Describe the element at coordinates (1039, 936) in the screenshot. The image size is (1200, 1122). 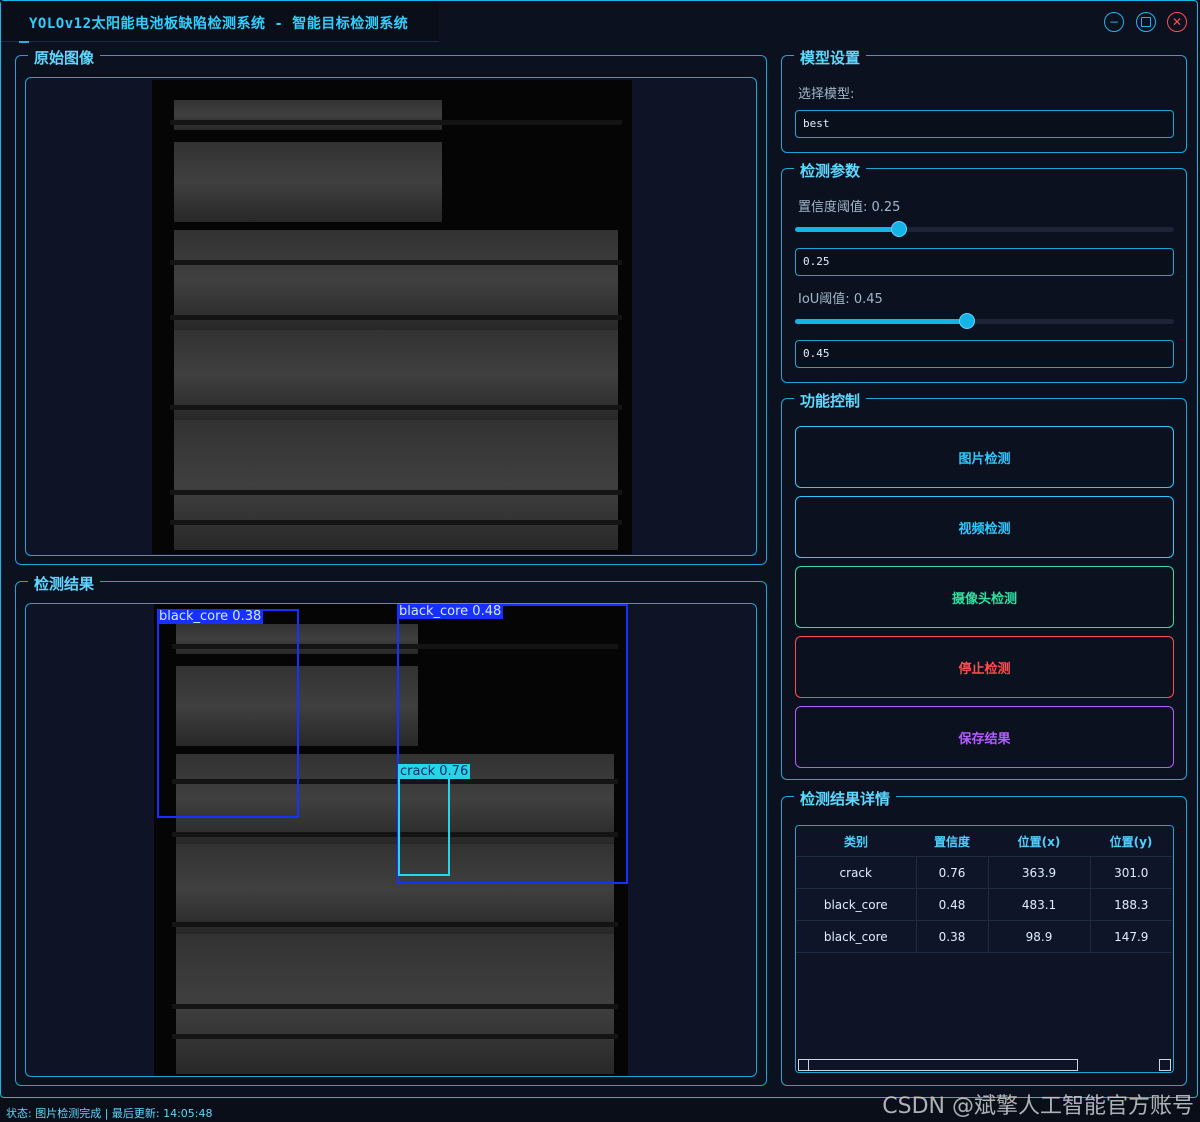
I see `table-cell: 98.9` at that location.